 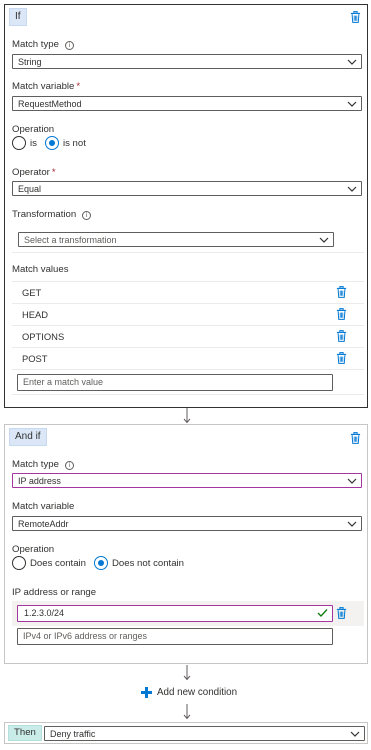 I want to click on match-type-select: IP address, so click(x=187, y=480).